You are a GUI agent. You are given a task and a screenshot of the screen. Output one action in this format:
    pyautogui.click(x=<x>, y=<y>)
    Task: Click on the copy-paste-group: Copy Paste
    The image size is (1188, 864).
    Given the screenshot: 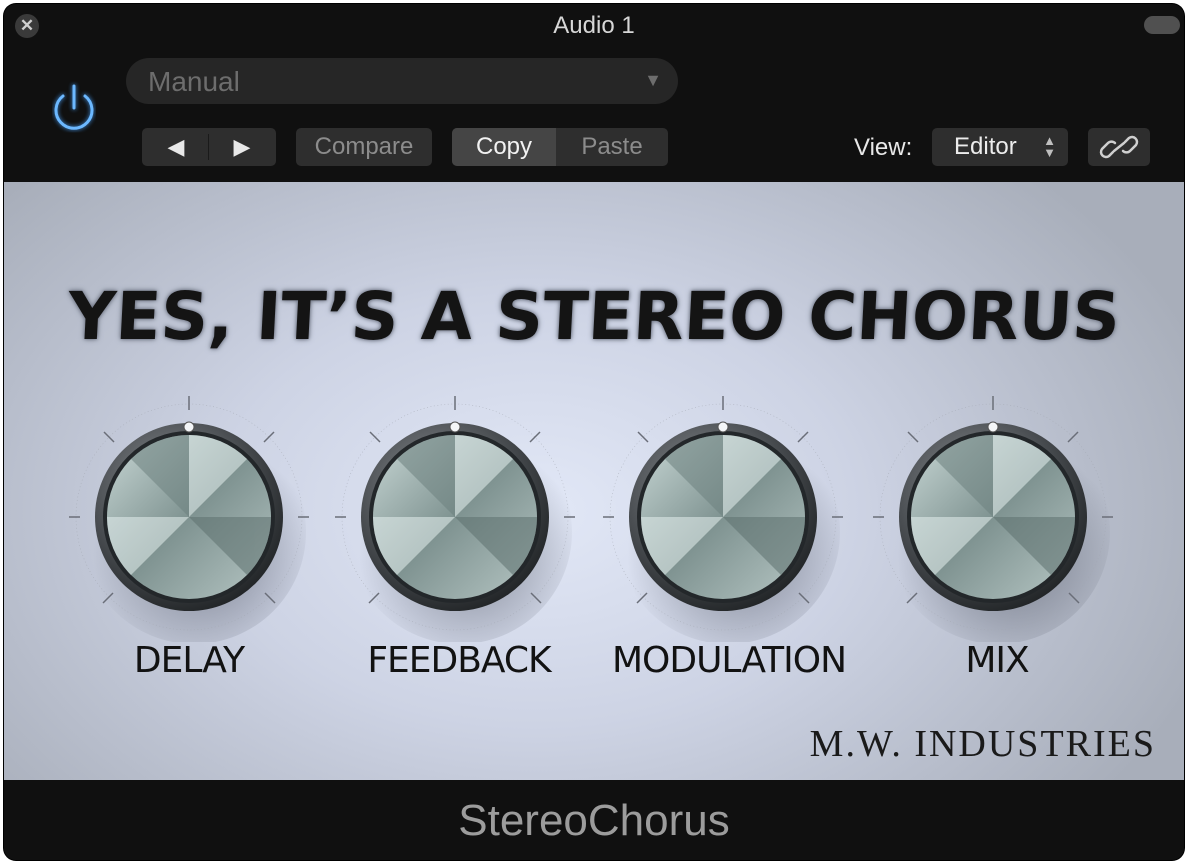 What is the action you would take?
    pyautogui.click(x=560, y=147)
    